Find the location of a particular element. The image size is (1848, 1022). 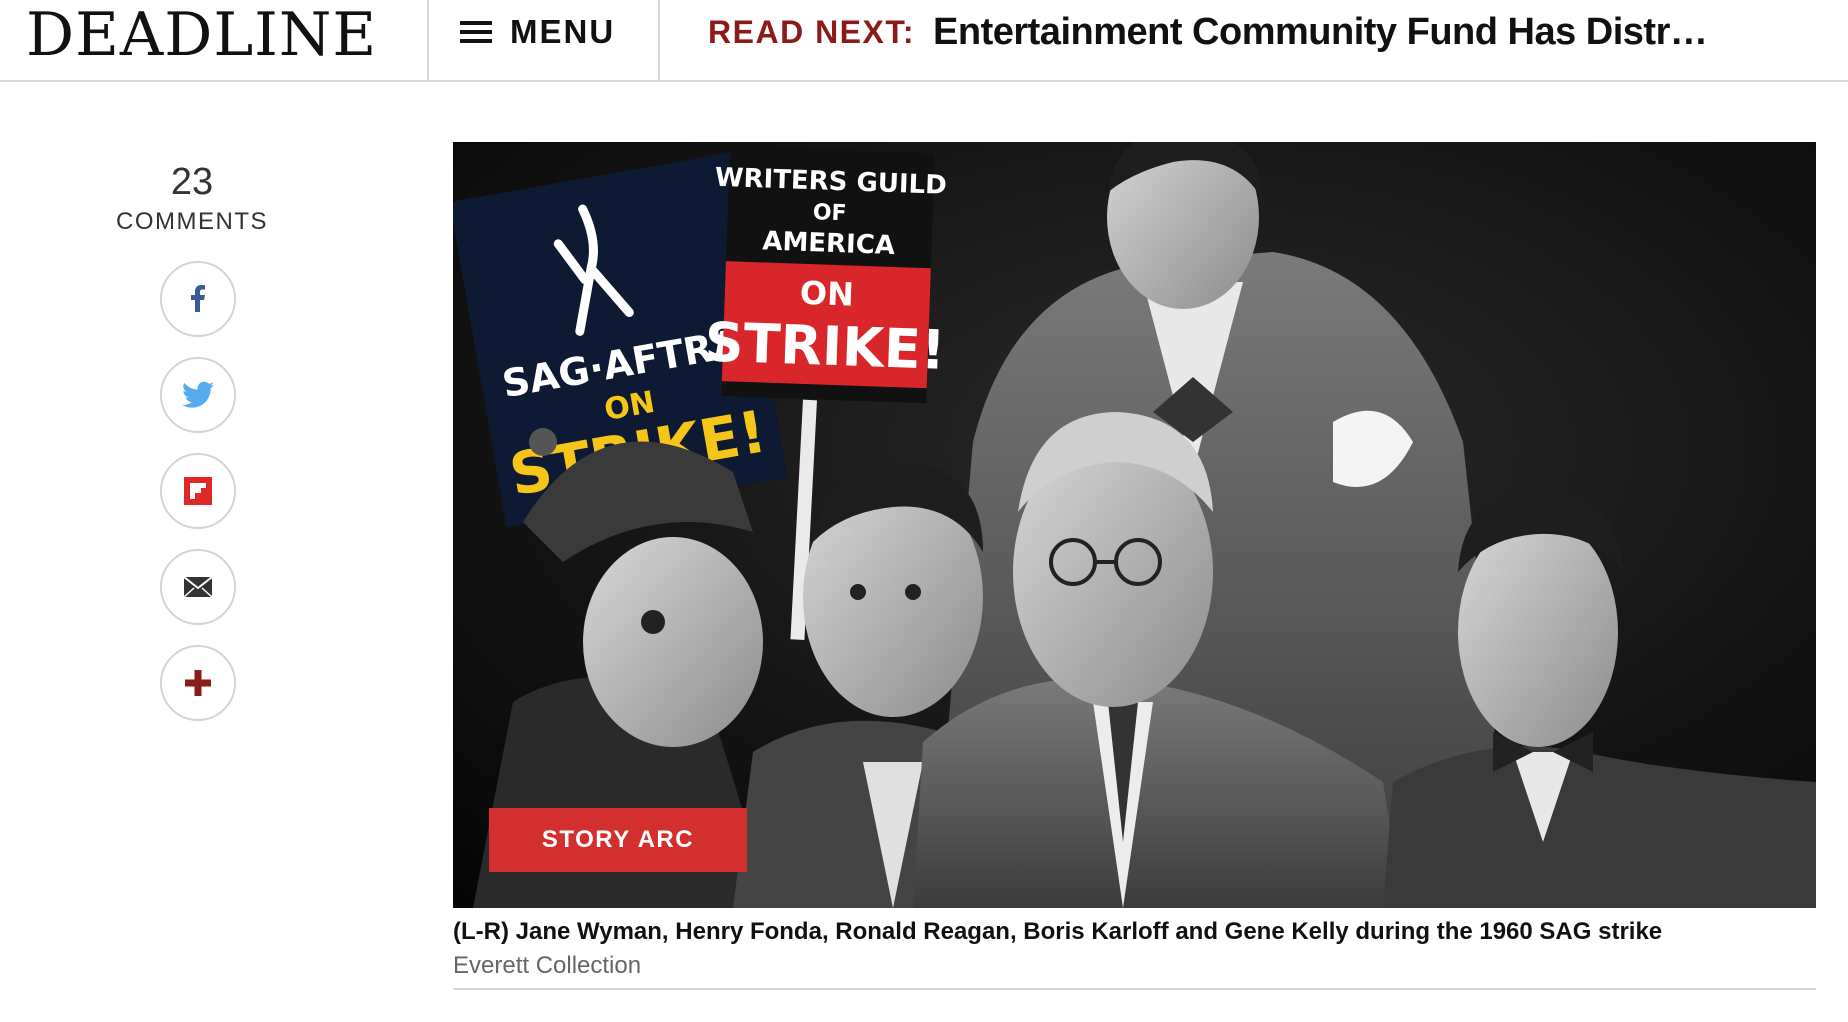

svg-text: STRIKE! is located at coordinates (825, 345).